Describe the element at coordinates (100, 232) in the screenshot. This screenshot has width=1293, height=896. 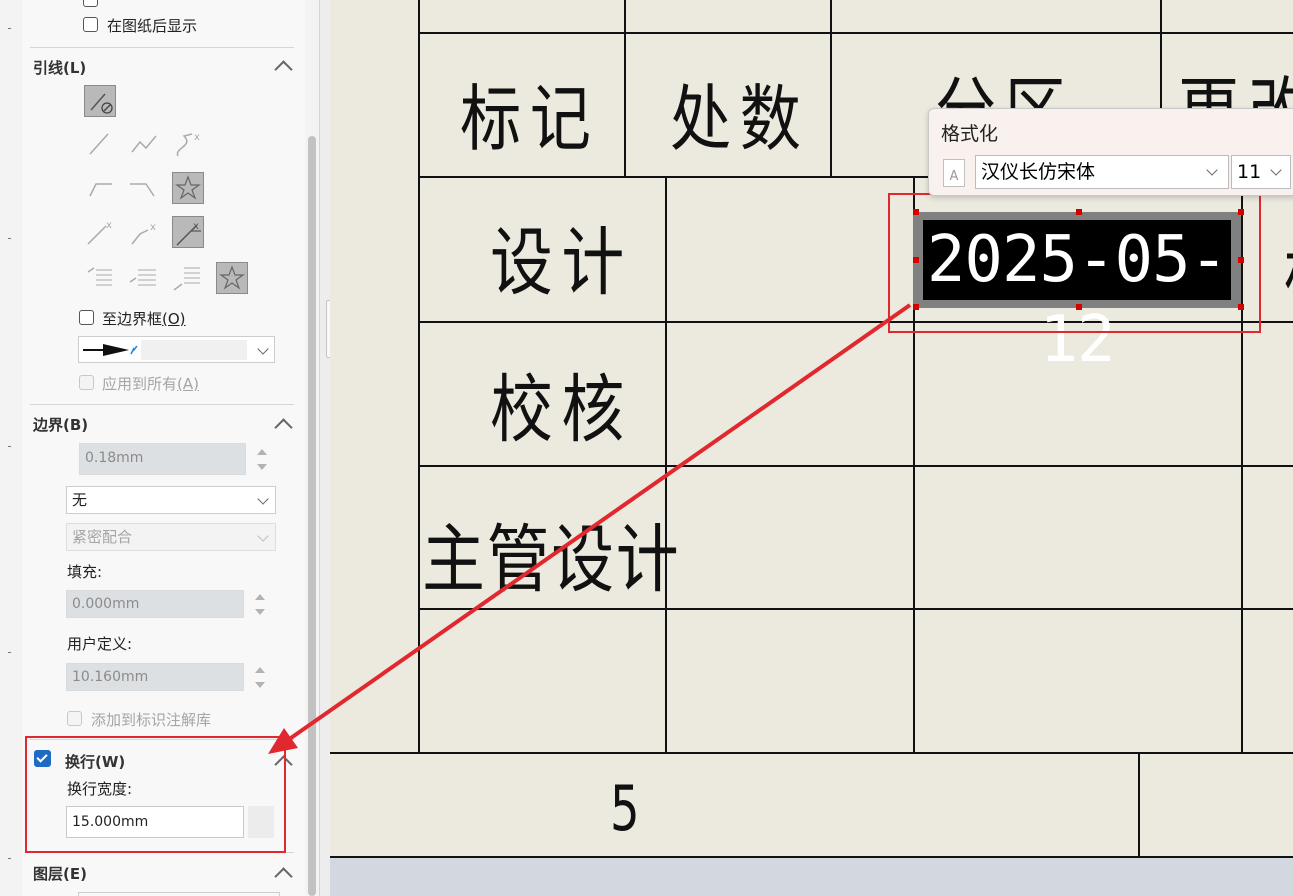
I see `straight-arrow-leader-icon: x` at that location.